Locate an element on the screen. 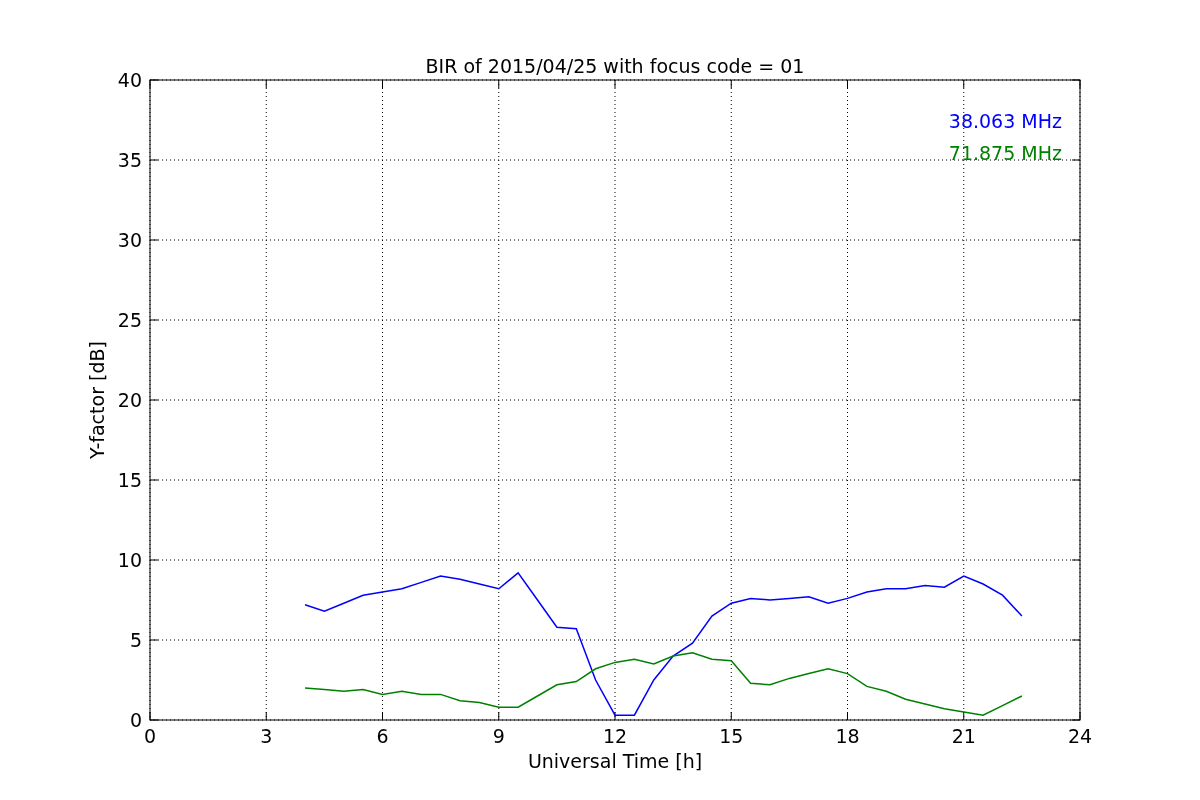 Image resolution: width=1200 pixels, height=800 pixels. x-tick-label: 9 is located at coordinates (498, 736).